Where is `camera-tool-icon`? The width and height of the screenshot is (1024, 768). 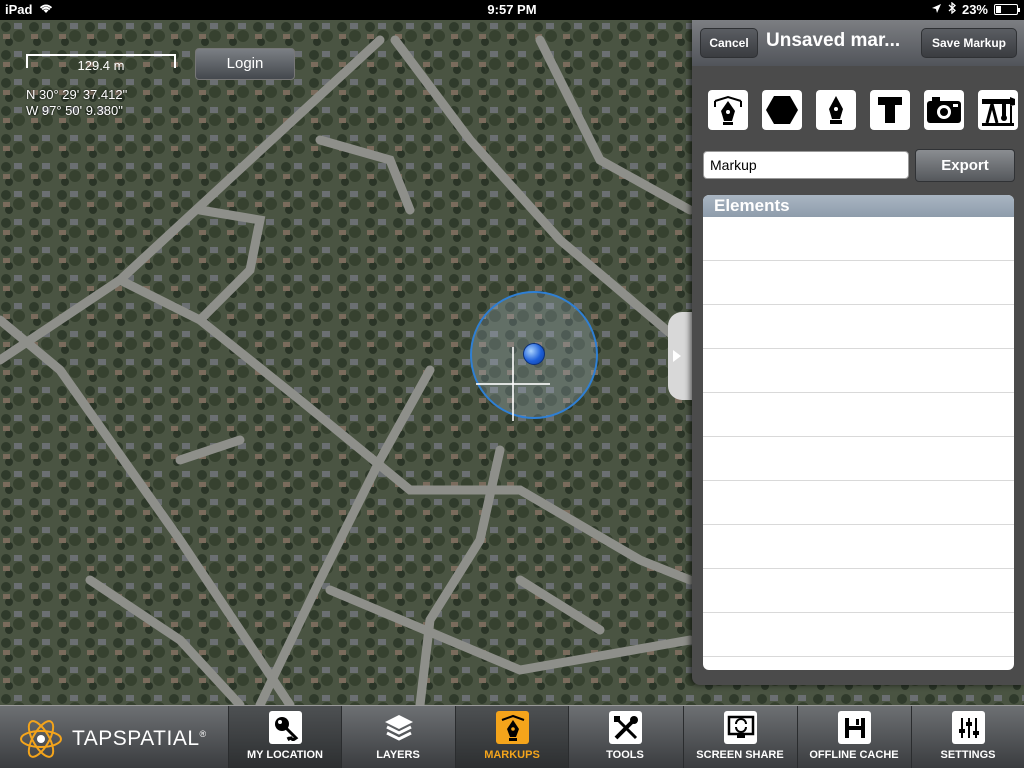
camera-tool-icon is located at coordinates (944, 110).